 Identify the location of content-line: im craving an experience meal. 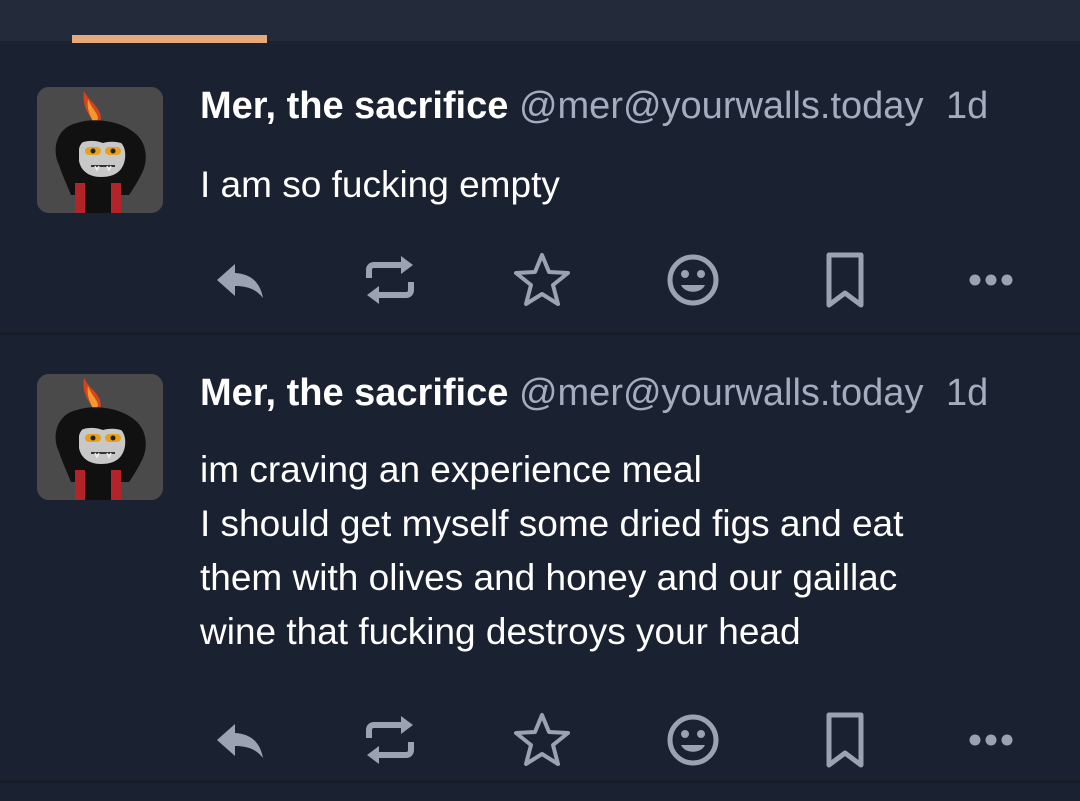
(451, 469).